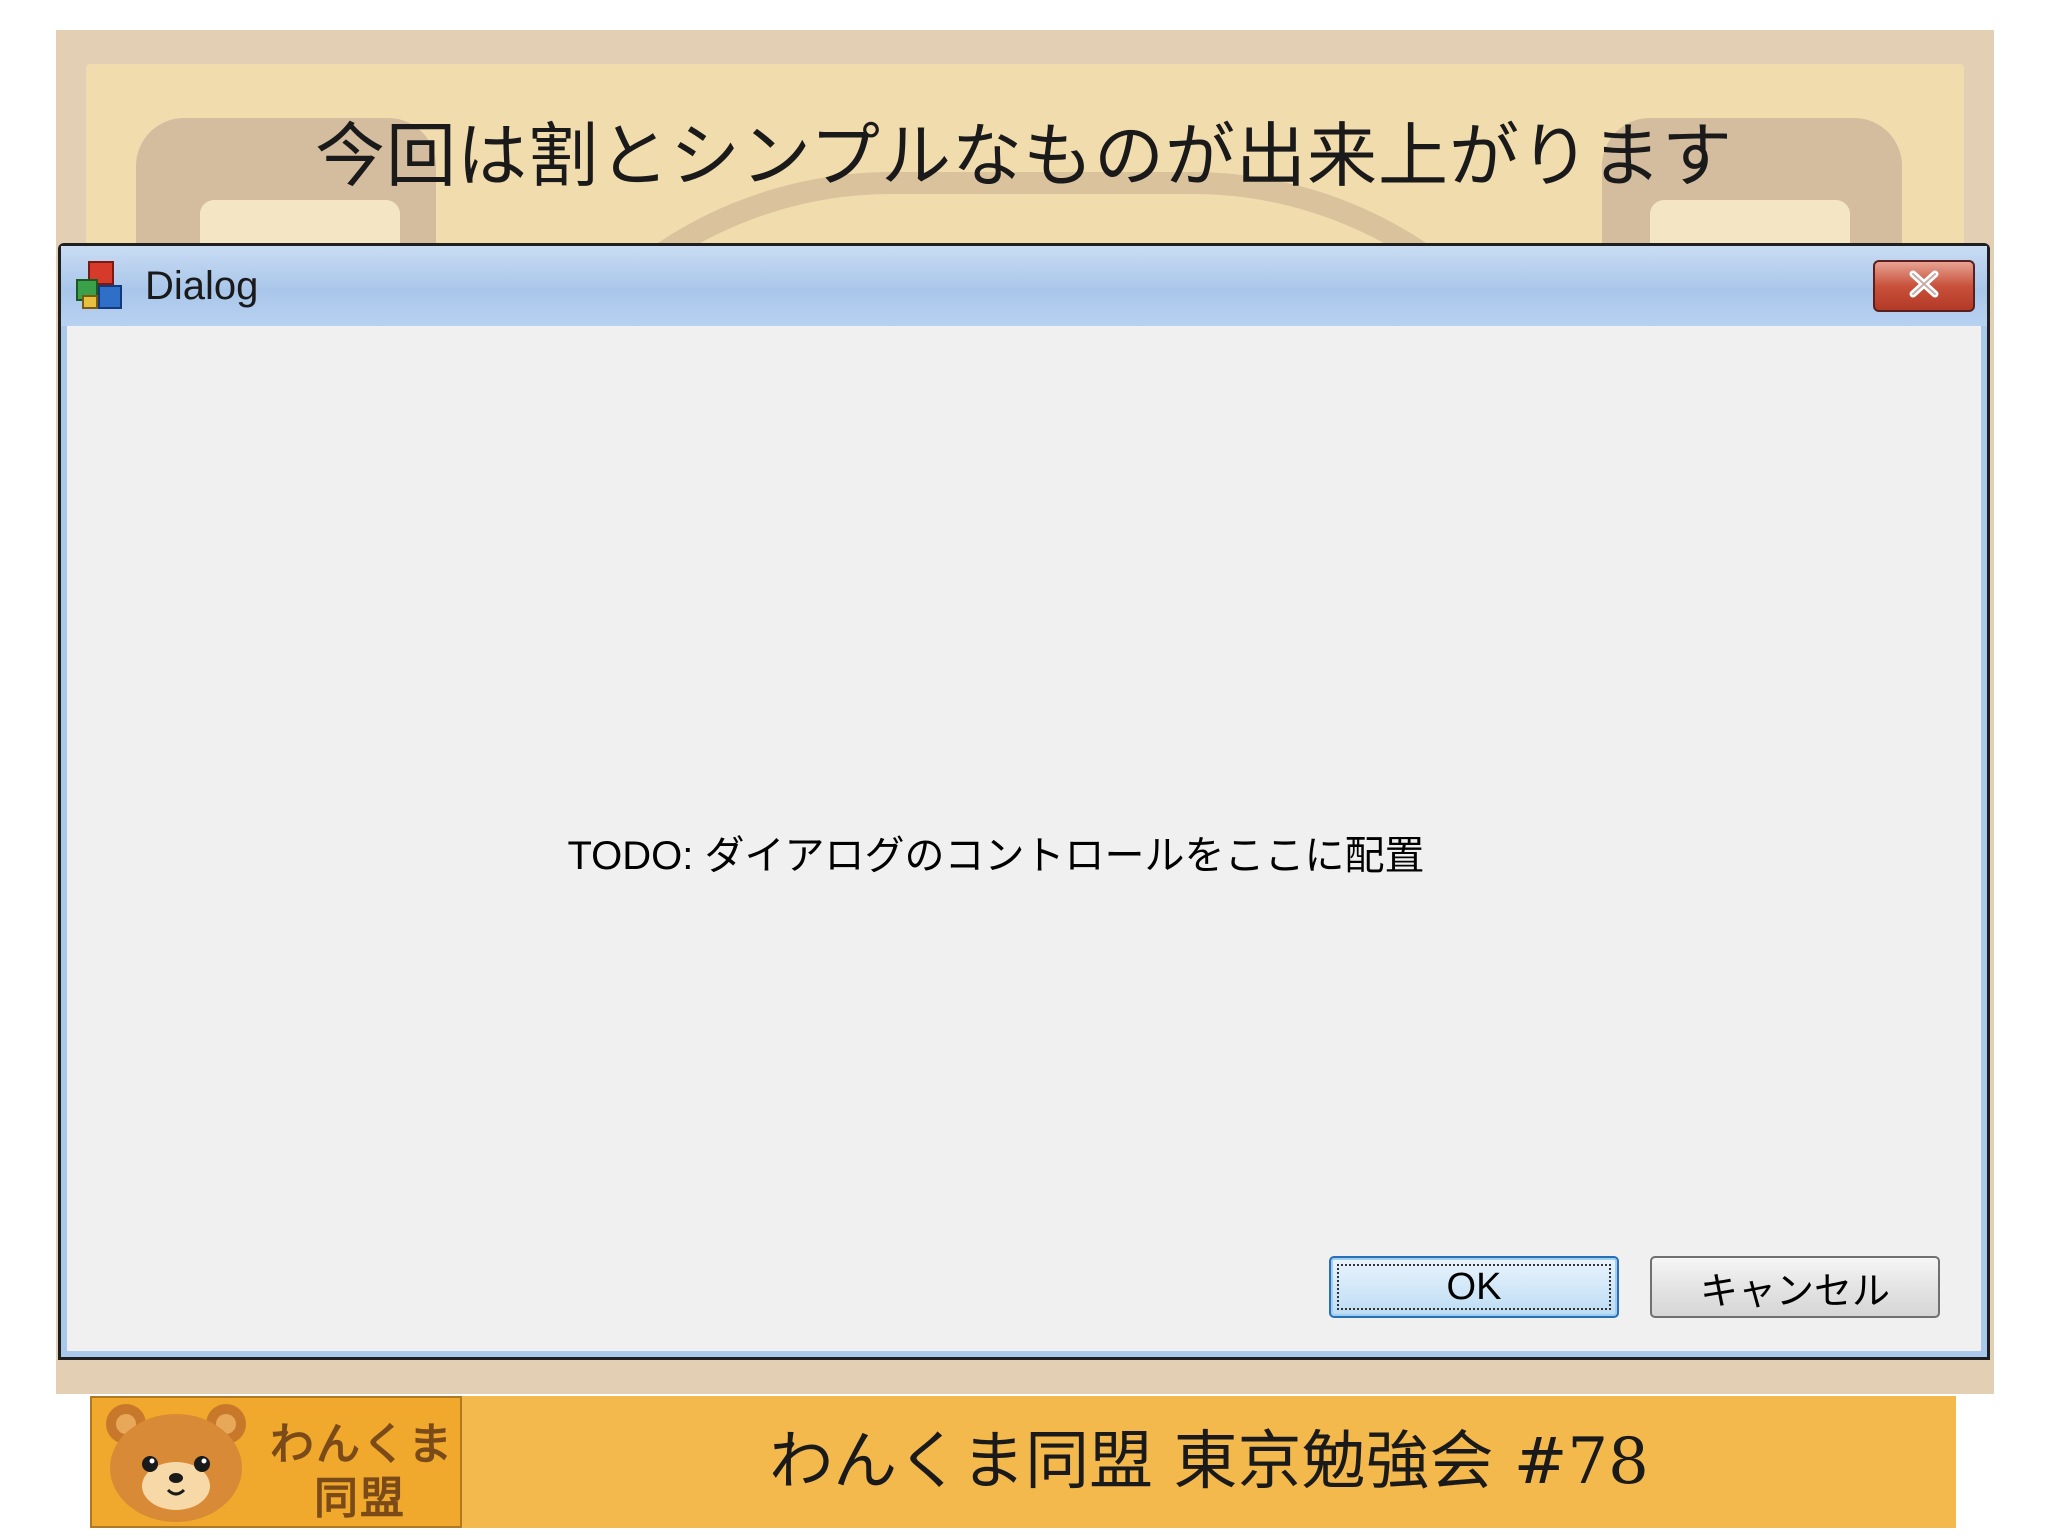 Image resolution: width=2048 pixels, height=1536 pixels. Describe the element at coordinates (1794, 1291) in the screenshot. I see `cancel-button-label: キャンセル` at that location.